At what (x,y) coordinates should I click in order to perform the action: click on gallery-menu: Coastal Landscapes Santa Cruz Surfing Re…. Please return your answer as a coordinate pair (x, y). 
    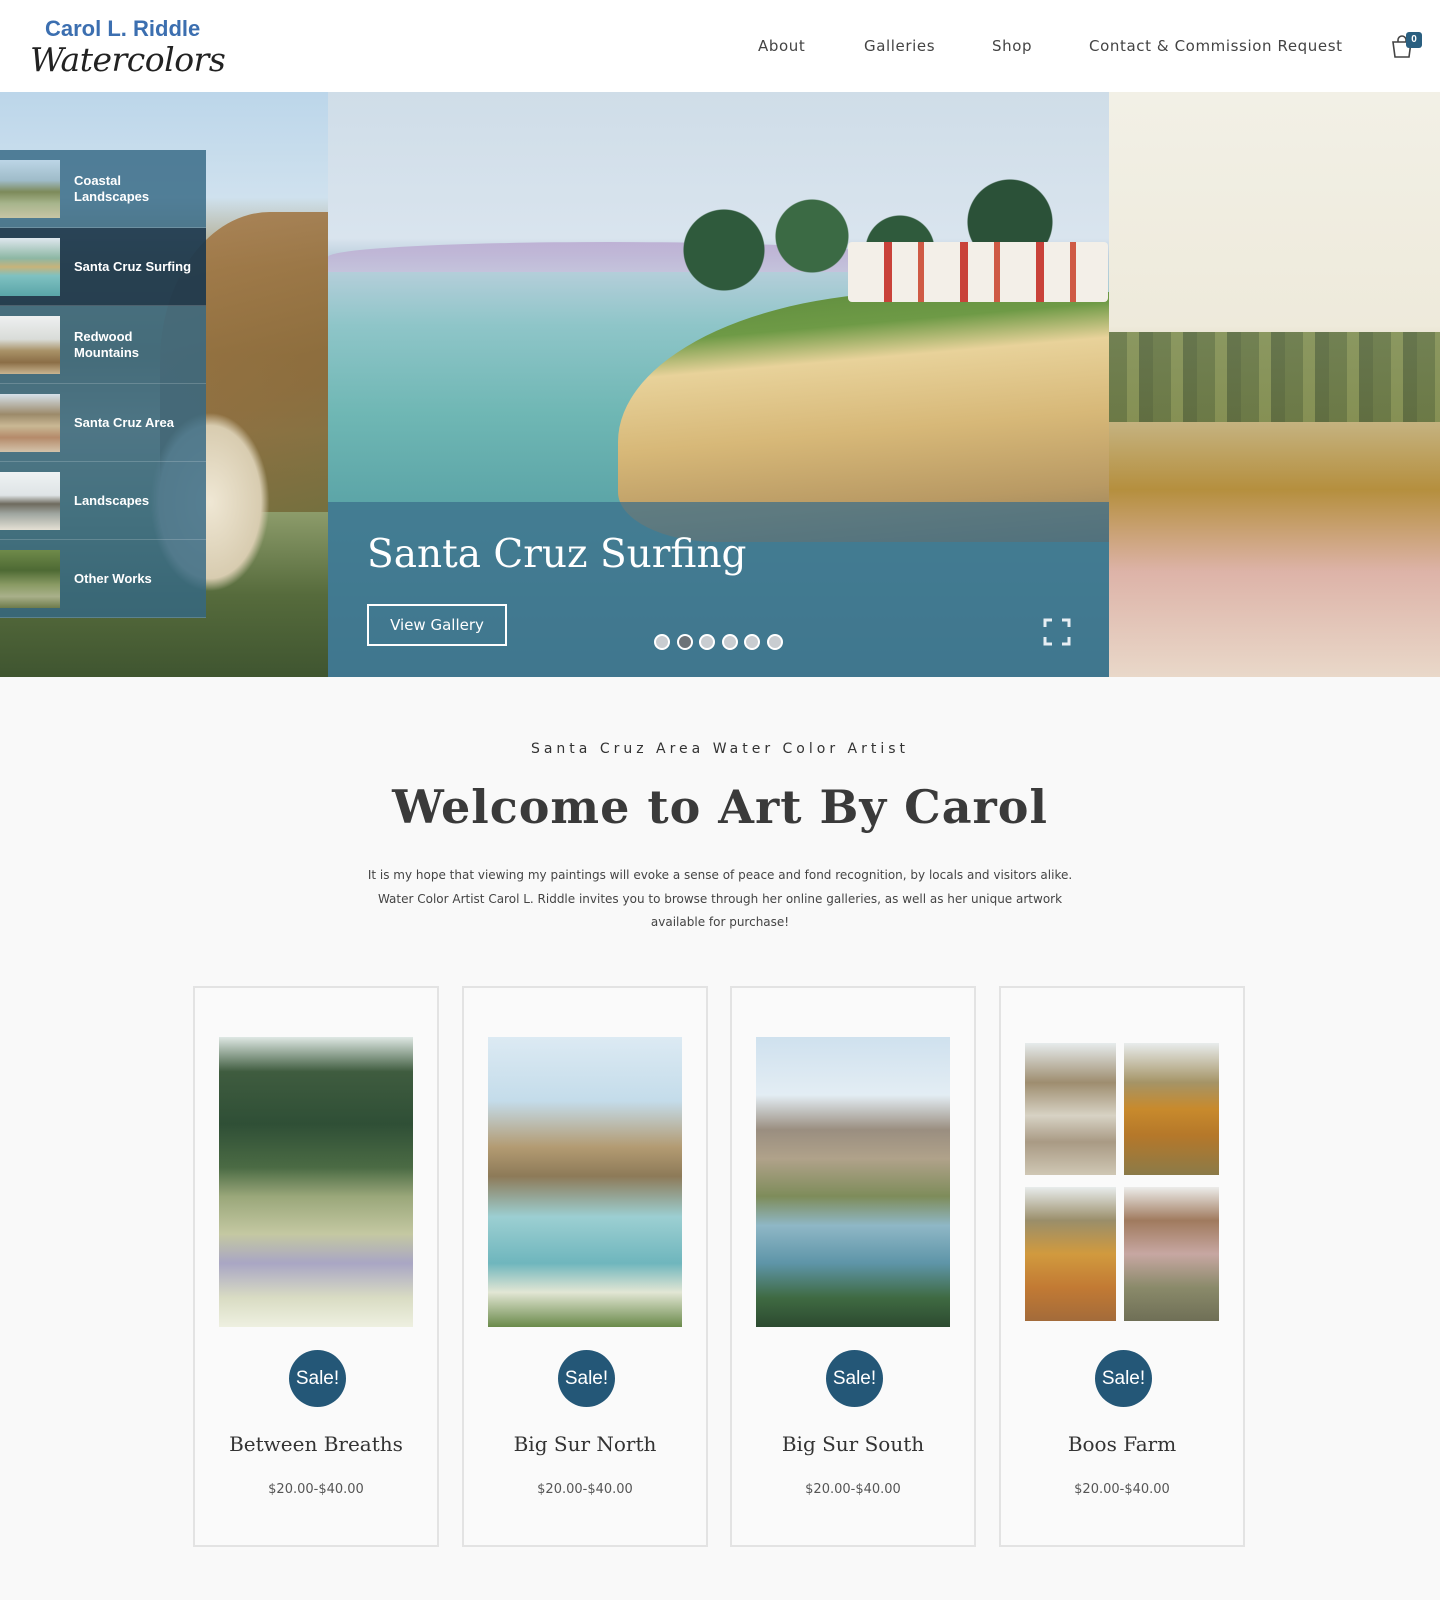
    Looking at the image, I should click on (103, 384).